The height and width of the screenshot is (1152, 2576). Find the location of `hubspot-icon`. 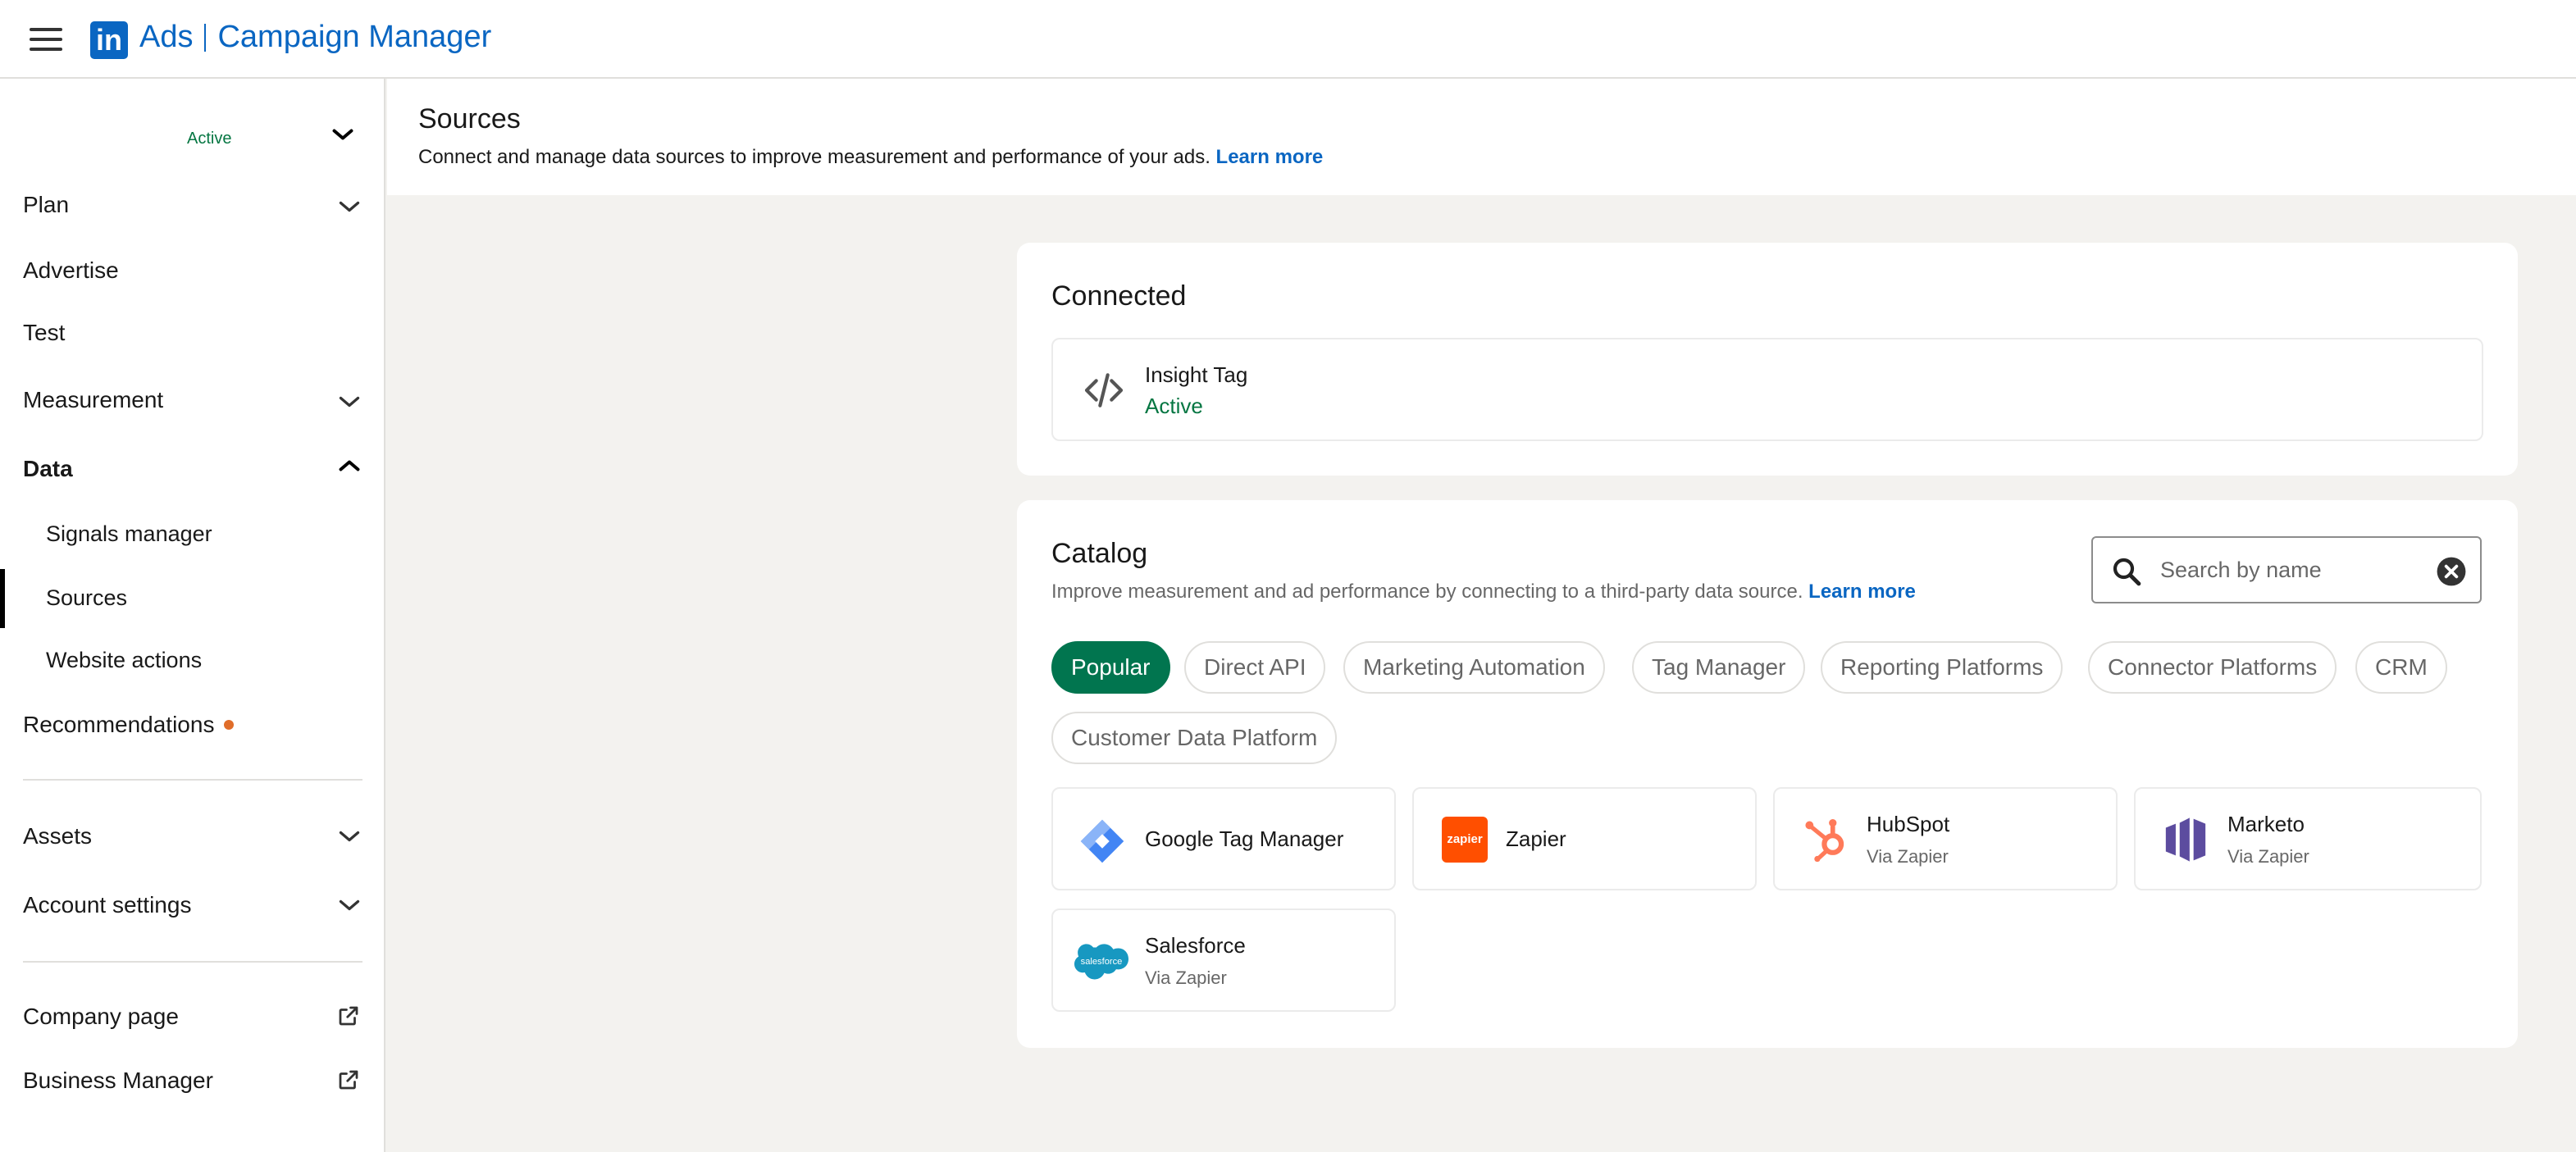

hubspot-icon is located at coordinates (1824, 841).